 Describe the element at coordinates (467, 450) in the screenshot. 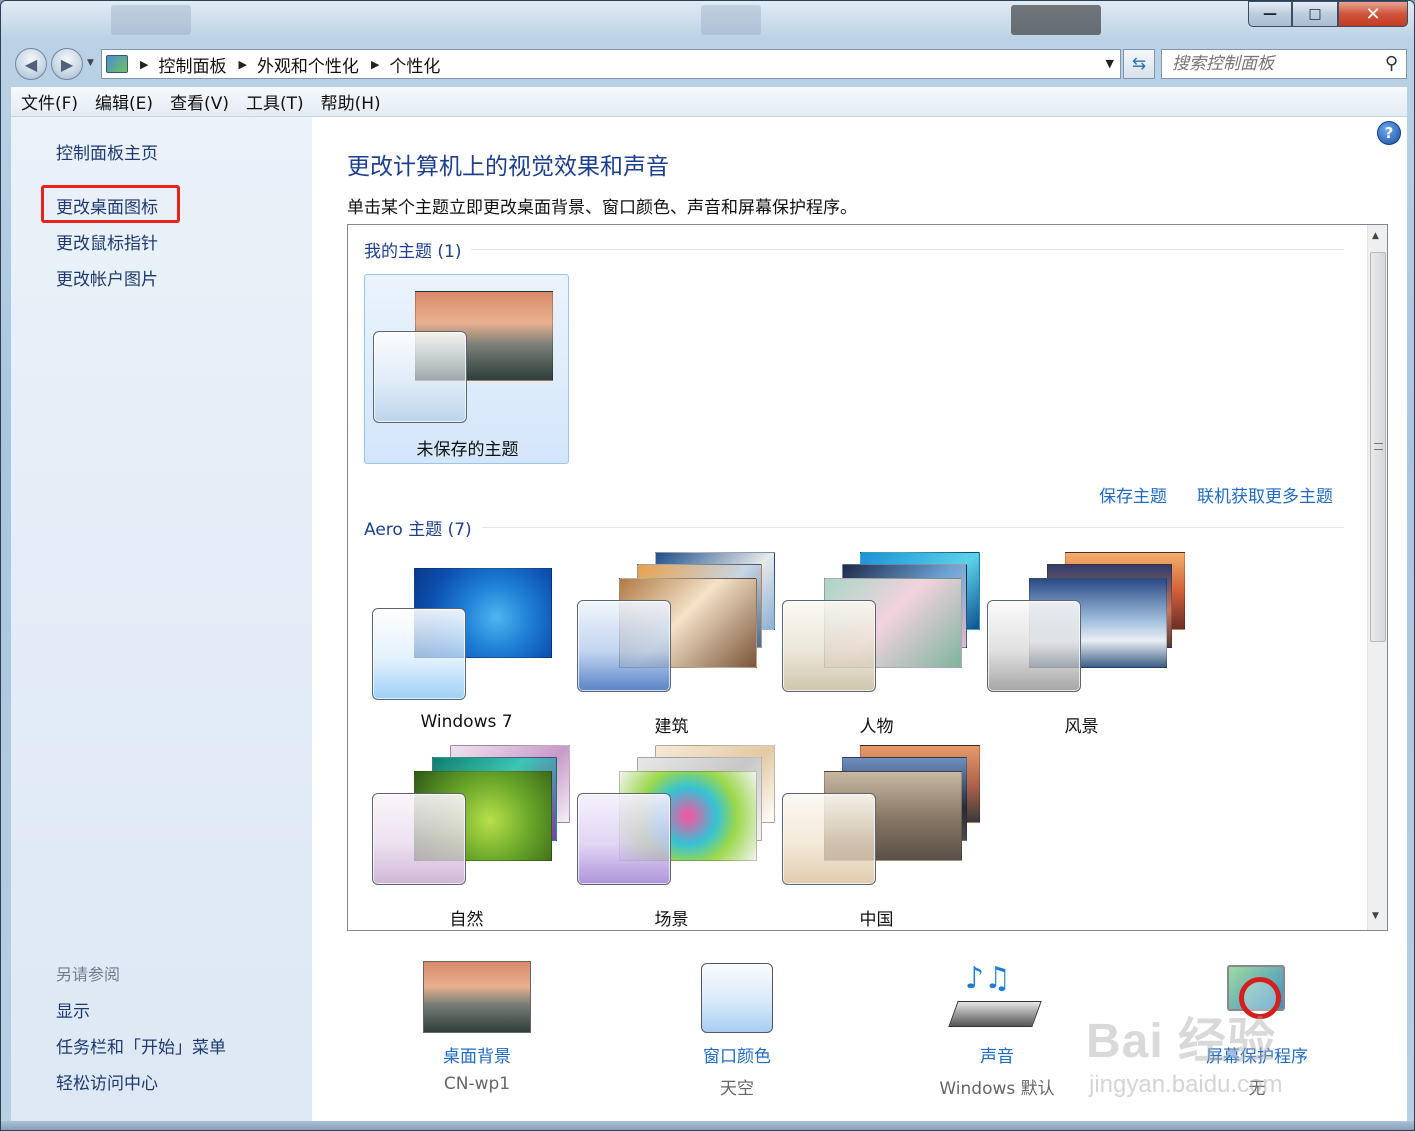

I see `theme-name: 未保存的主题` at that location.